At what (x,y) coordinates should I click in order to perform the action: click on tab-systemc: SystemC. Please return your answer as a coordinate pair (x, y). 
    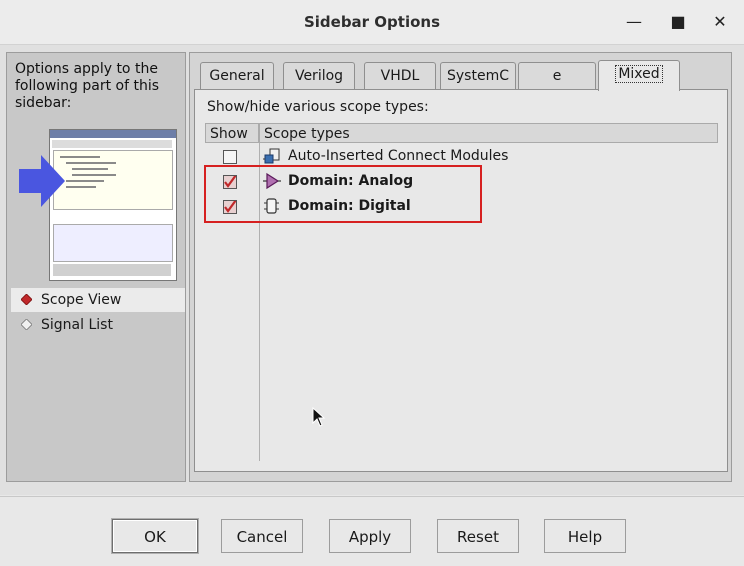
    Looking at the image, I should click on (478, 75).